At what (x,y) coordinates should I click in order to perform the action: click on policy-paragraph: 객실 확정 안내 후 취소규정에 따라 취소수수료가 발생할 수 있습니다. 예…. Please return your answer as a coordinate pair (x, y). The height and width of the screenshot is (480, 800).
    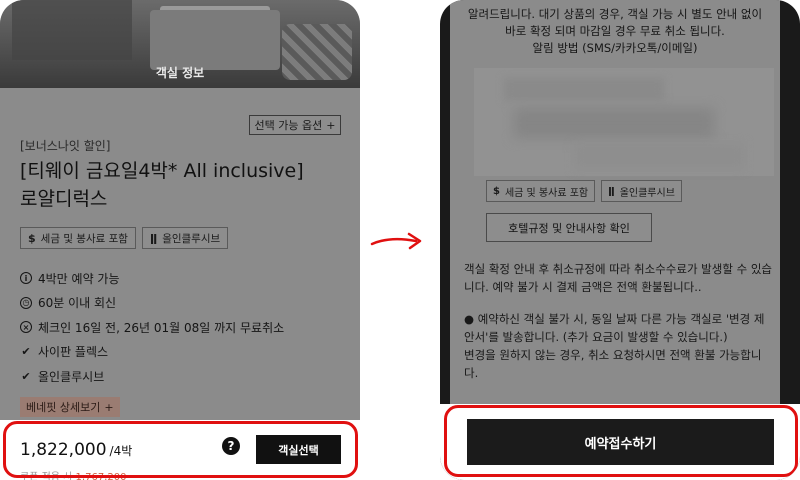
    Looking at the image, I should click on (618, 278).